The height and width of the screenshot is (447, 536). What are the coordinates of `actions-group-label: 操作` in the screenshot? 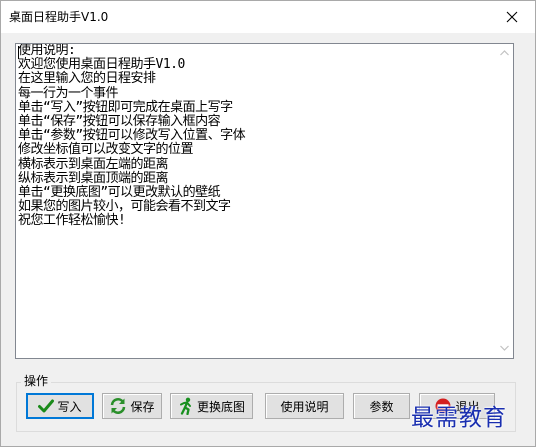 It's located at (36, 381).